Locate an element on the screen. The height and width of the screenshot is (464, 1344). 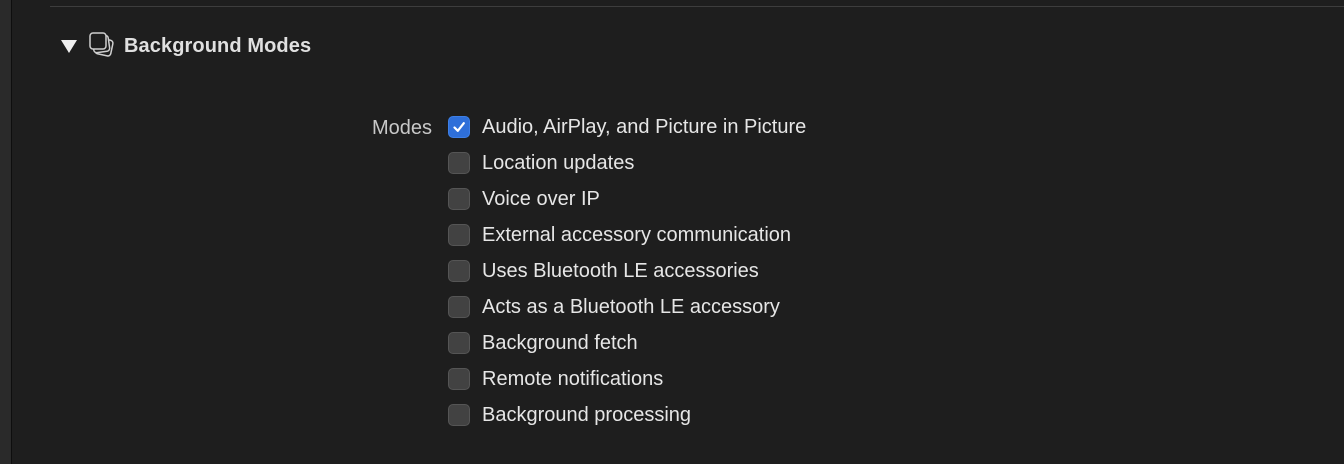
mode-item-background-fetch: Background fetch is located at coordinates (627, 343).